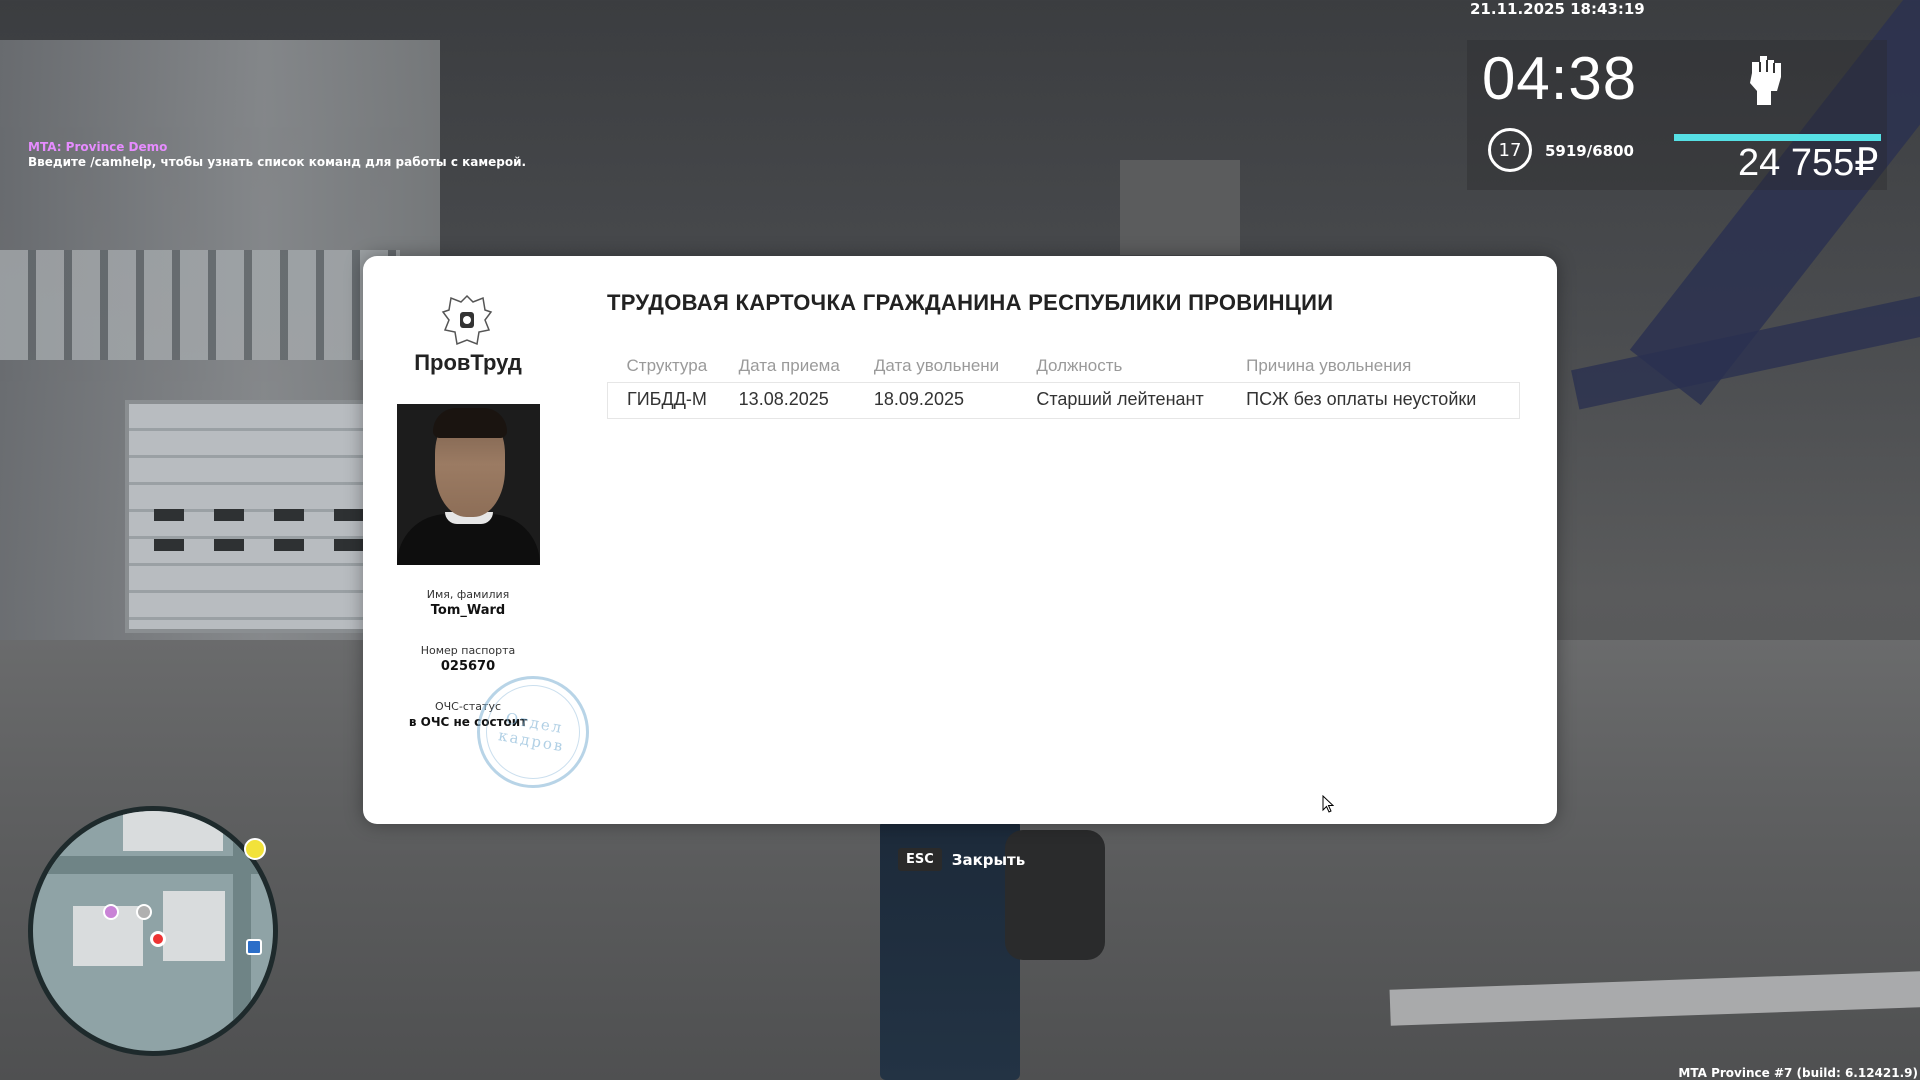  What do you see at coordinates (468, 484) in the screenshot?
I see `avatar` at bounding box center [468, 484].